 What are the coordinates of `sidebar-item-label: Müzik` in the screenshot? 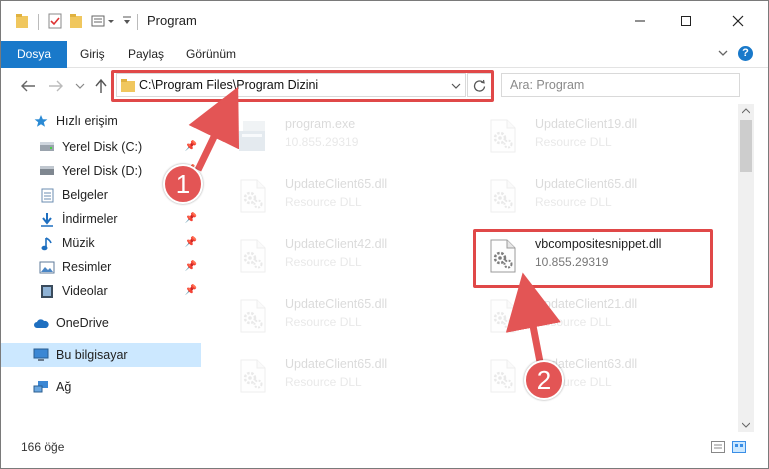 It's located at (78, 243).